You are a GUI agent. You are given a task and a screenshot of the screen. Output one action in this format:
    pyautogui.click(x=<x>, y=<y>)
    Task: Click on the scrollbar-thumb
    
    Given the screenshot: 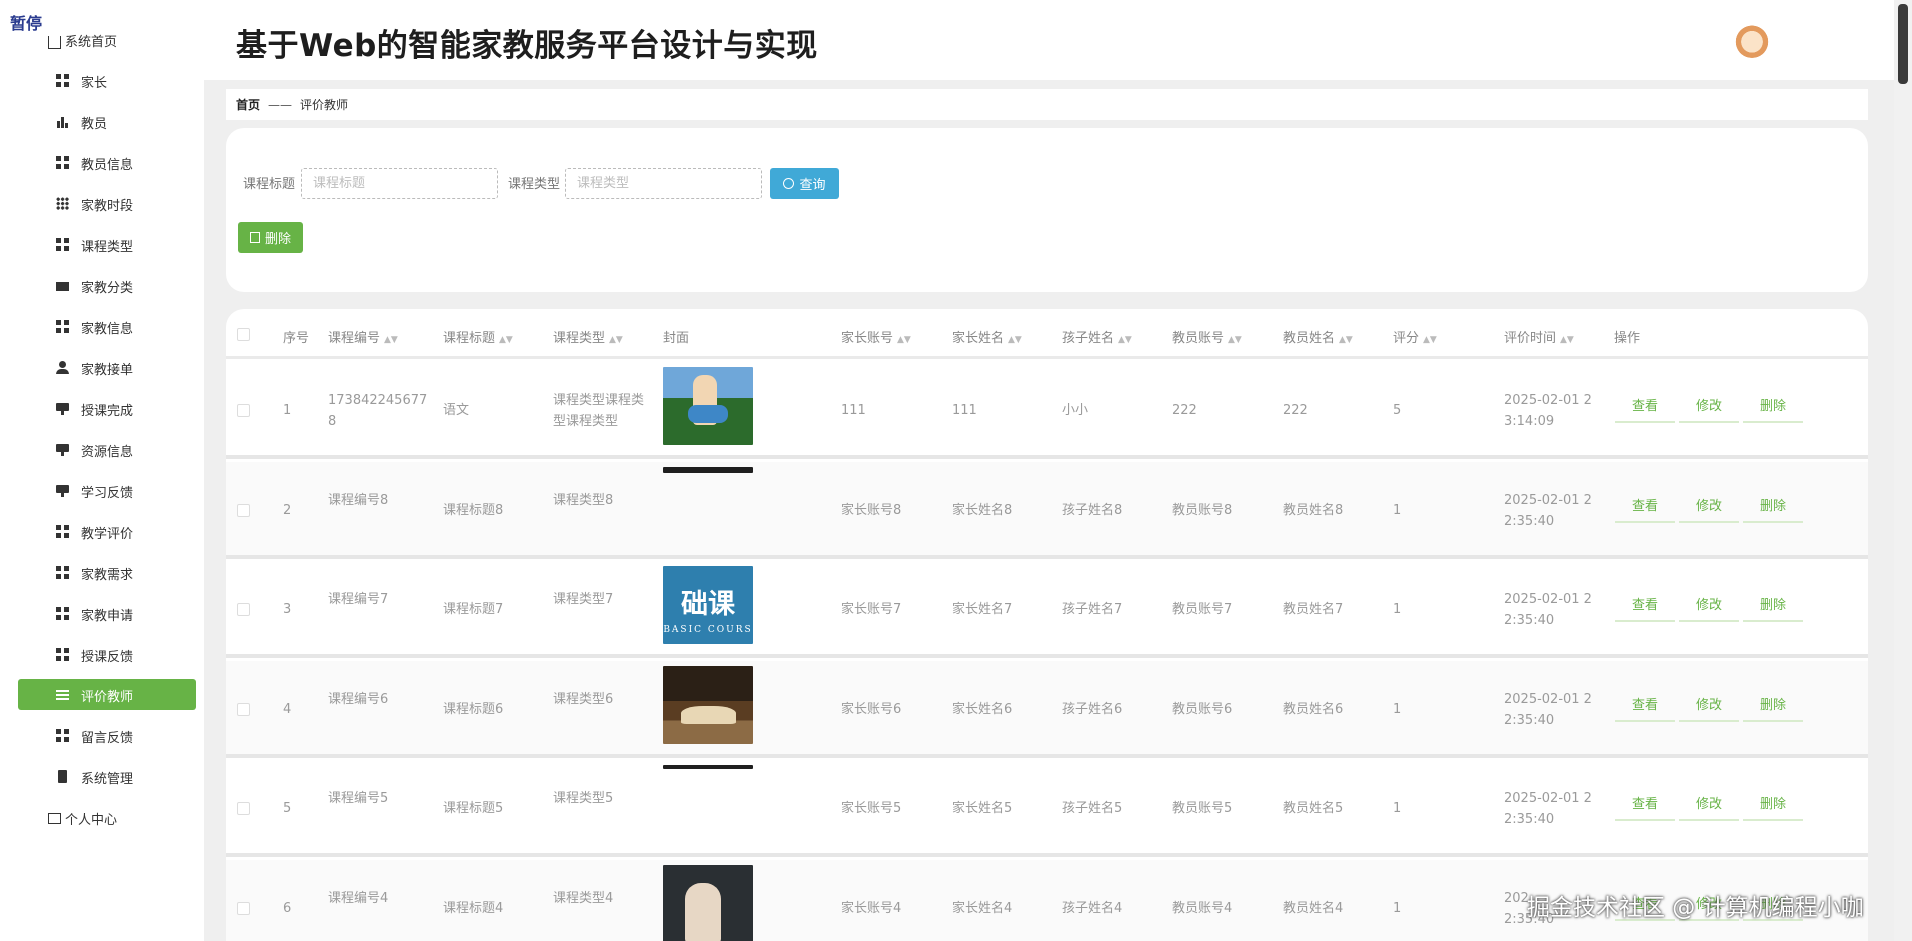 What is the action you would take?
    pyautogui.click(x=1903, y=44)
    